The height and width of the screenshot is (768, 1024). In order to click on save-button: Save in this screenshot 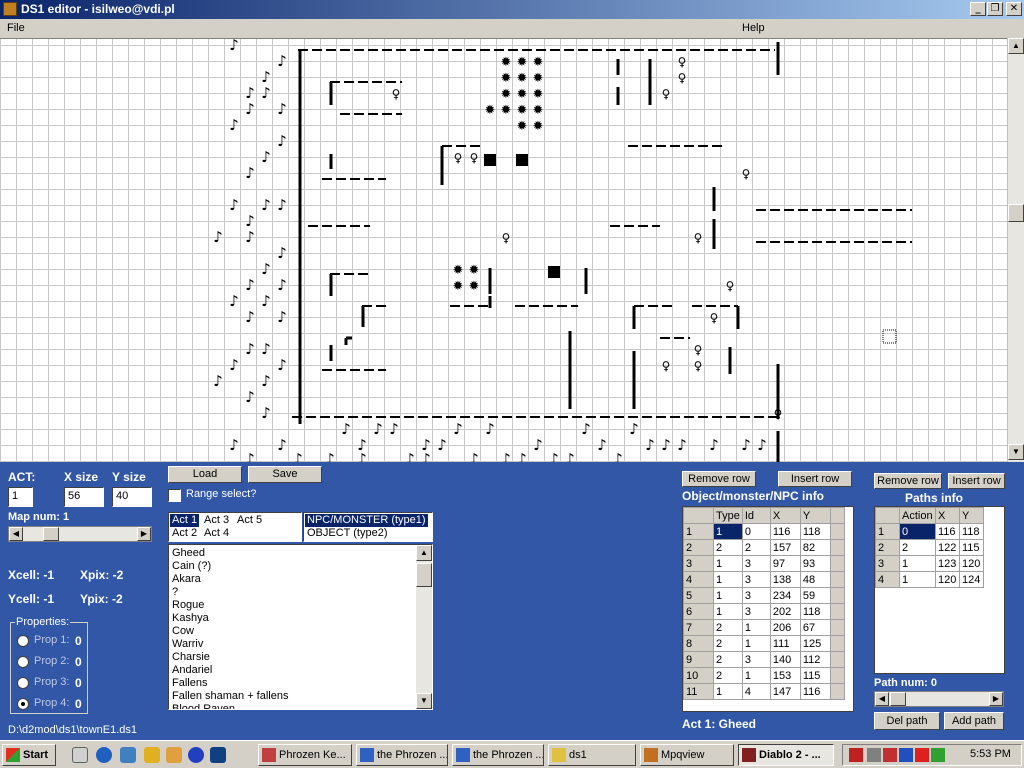, I will do `click(285, 474)`.